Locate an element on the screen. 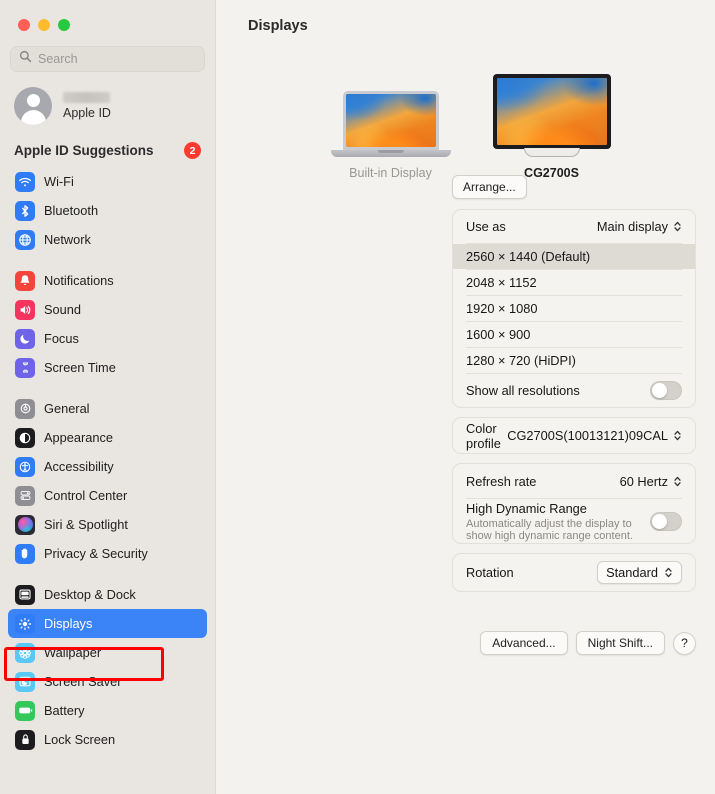 The image size is (715, 794). minimize-button is located at coordinates (44, 25).